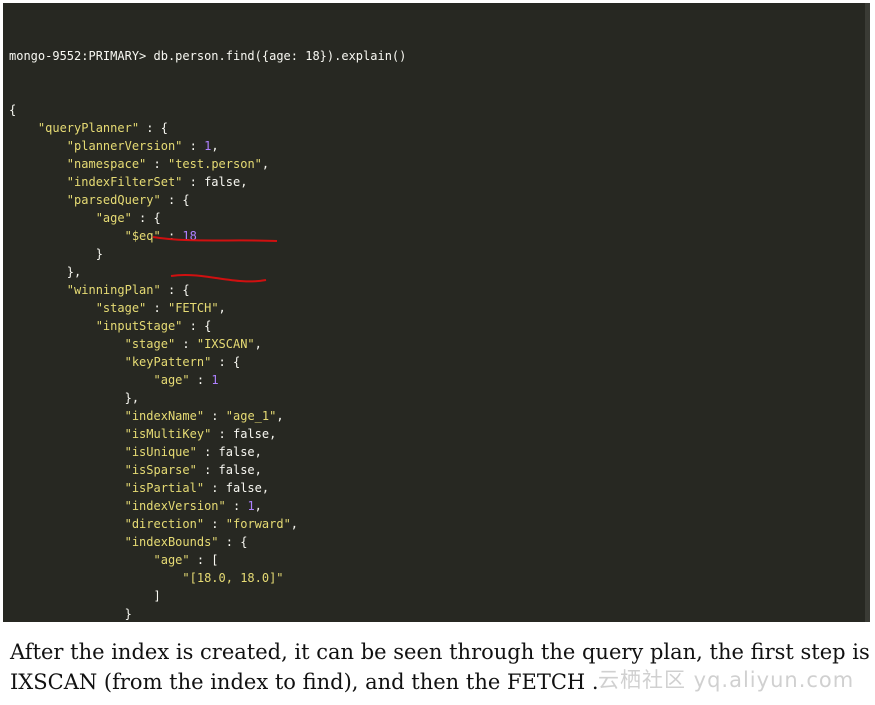 The image size is (875, 705). I want to click on output-line: "isSparse" : false,, so click(193, 470).